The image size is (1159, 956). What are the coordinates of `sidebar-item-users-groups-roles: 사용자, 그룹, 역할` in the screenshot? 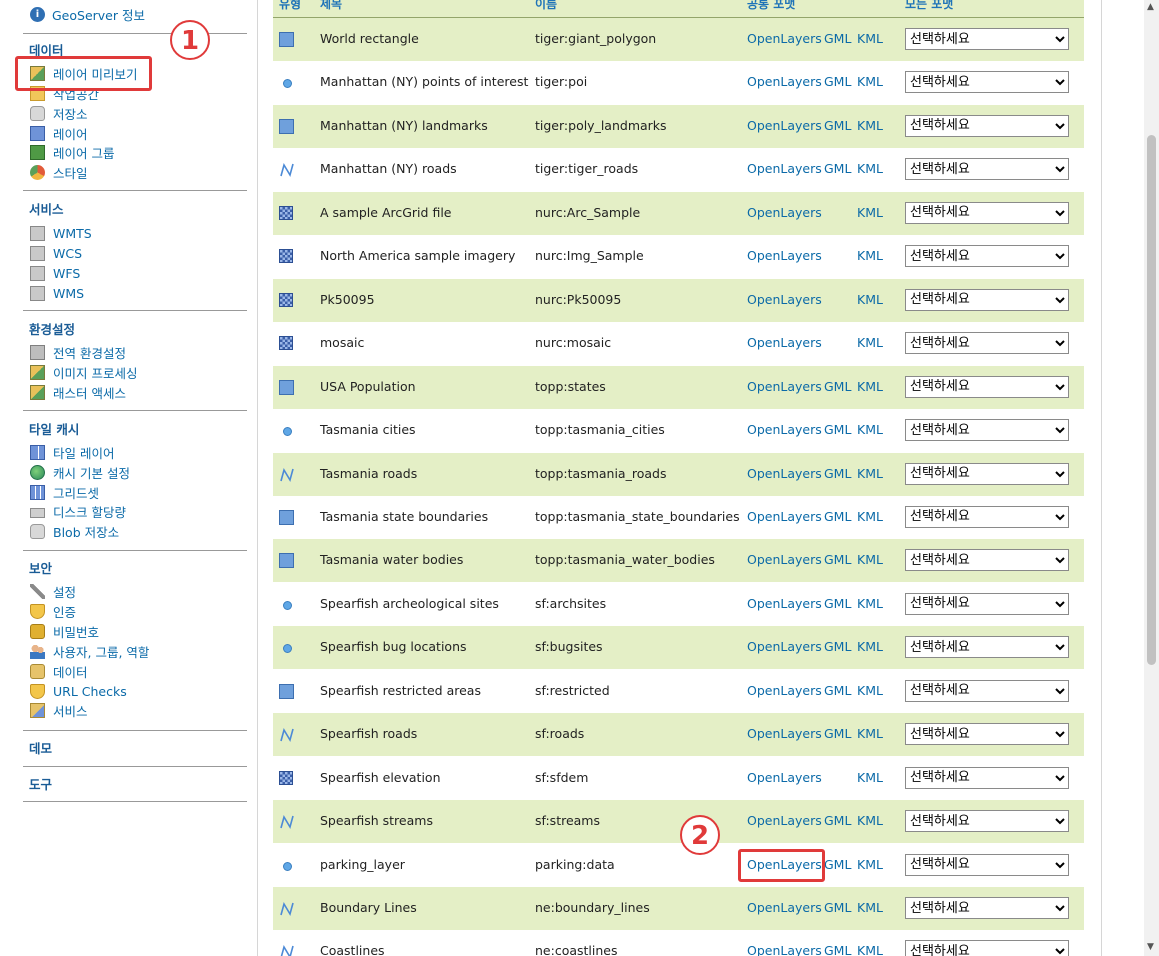 It's located at (89, 651).